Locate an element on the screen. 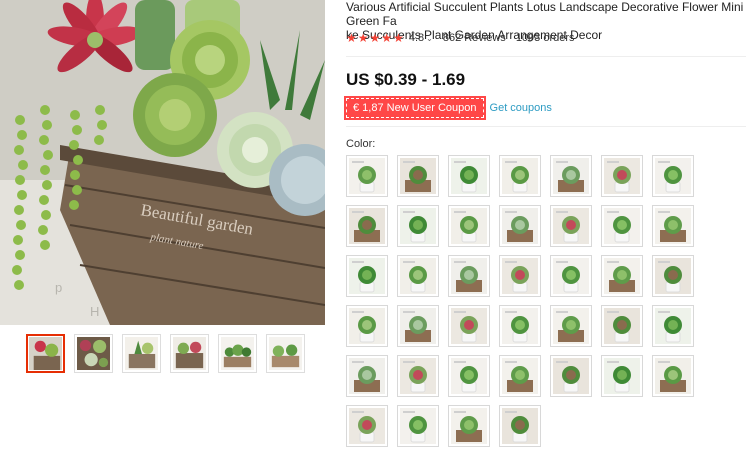 The width and height of the screenshot is (750, 457). color-swatch-tall-echeveria is located at coordinates (622, 276).